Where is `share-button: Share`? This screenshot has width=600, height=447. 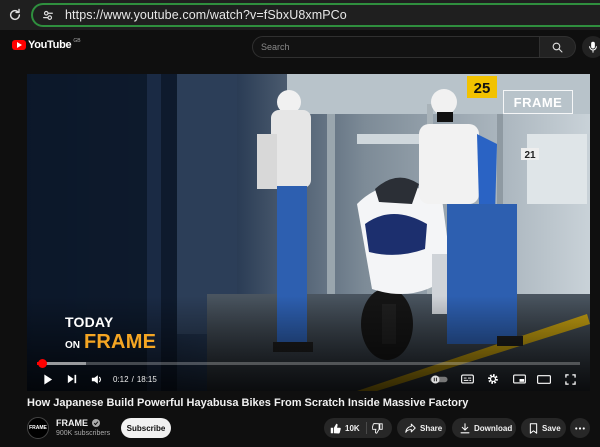 share-button: Share is located at coordinates (421, 428).